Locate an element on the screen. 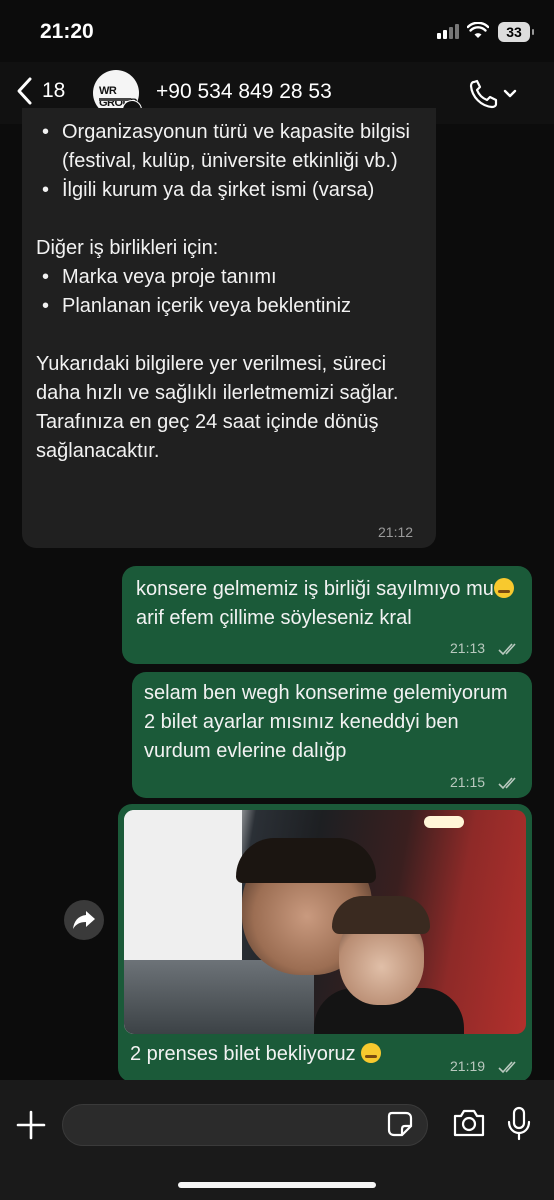  call-button is located at coordinates (494, 94).